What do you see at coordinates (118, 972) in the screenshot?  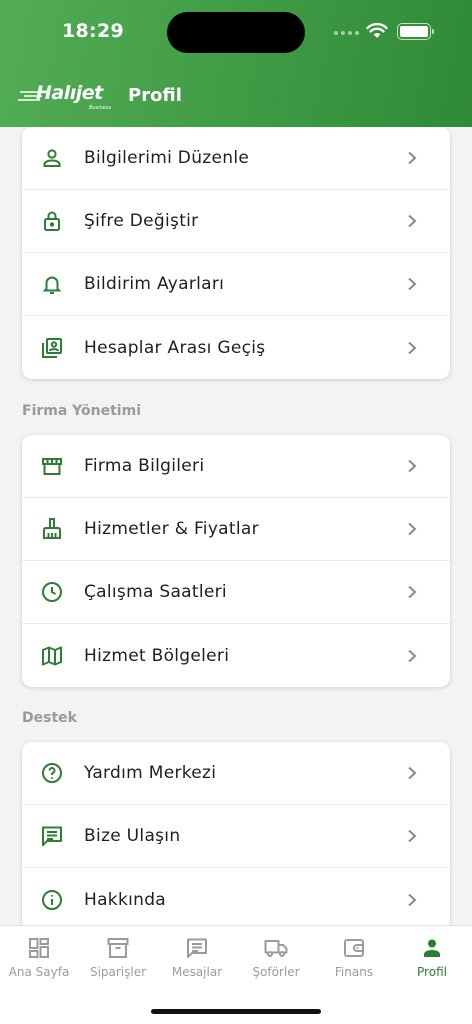 I see `tab-label: Siparişler` at bounding box center [118, 972].